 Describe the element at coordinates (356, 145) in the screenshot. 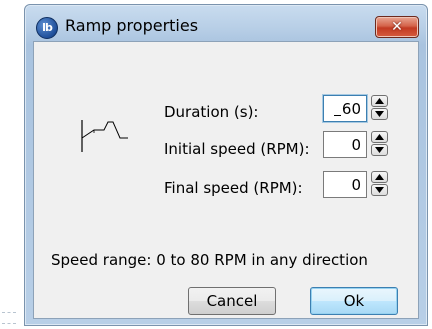

I see `initial-speed-value: 0` at that location.